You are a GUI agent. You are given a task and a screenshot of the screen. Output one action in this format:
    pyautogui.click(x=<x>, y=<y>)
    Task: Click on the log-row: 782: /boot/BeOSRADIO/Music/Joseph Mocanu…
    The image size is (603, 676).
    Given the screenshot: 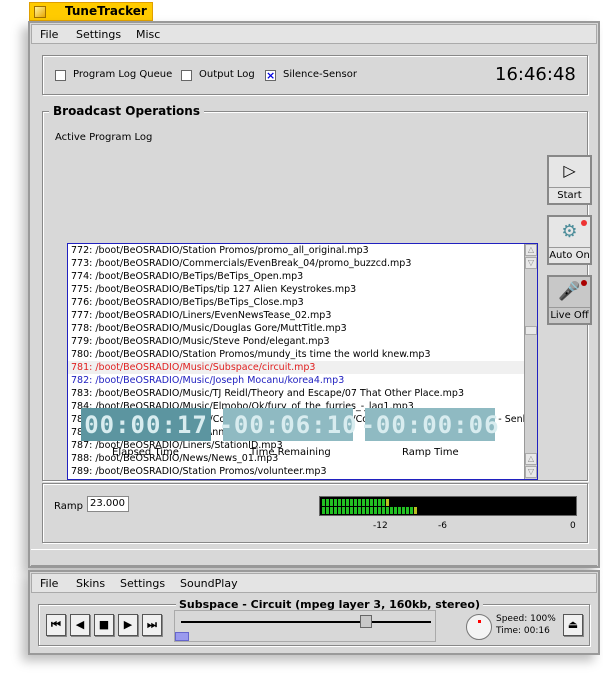 What is the action you would take?
    pyautogui.click(x=302, y=380)
    